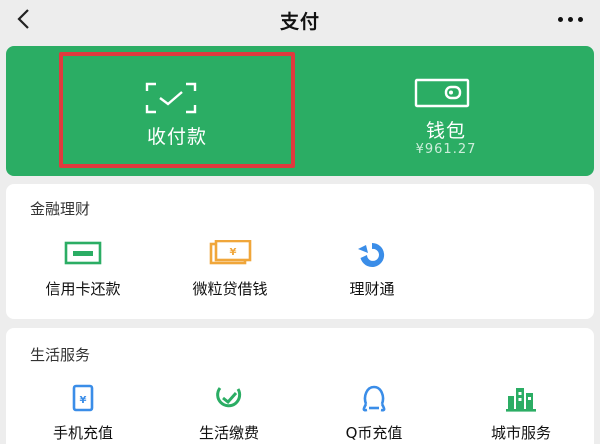  Describe the element at coordinates (372, 275) in the screenshot. I see `service-licaitong: 理财通` at that location.